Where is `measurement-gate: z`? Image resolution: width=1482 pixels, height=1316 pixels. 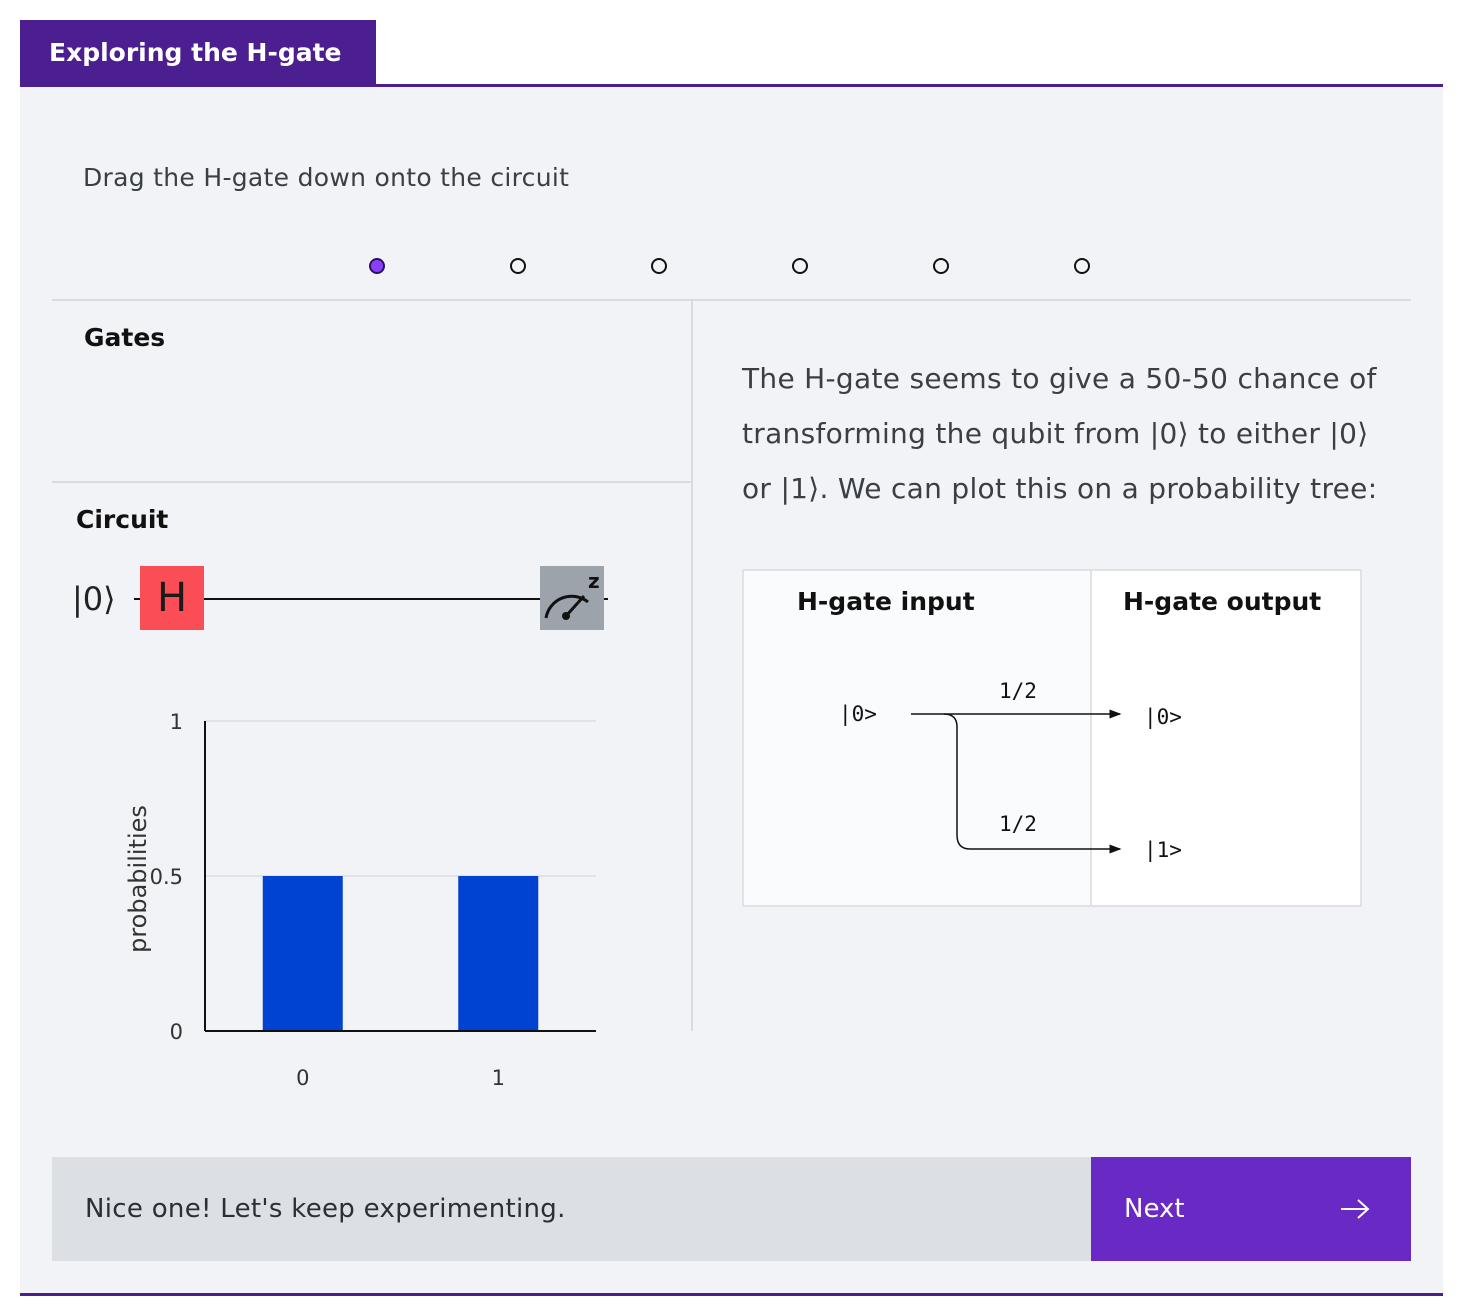 measurement-gate: z is located at coordinates (572, 598).